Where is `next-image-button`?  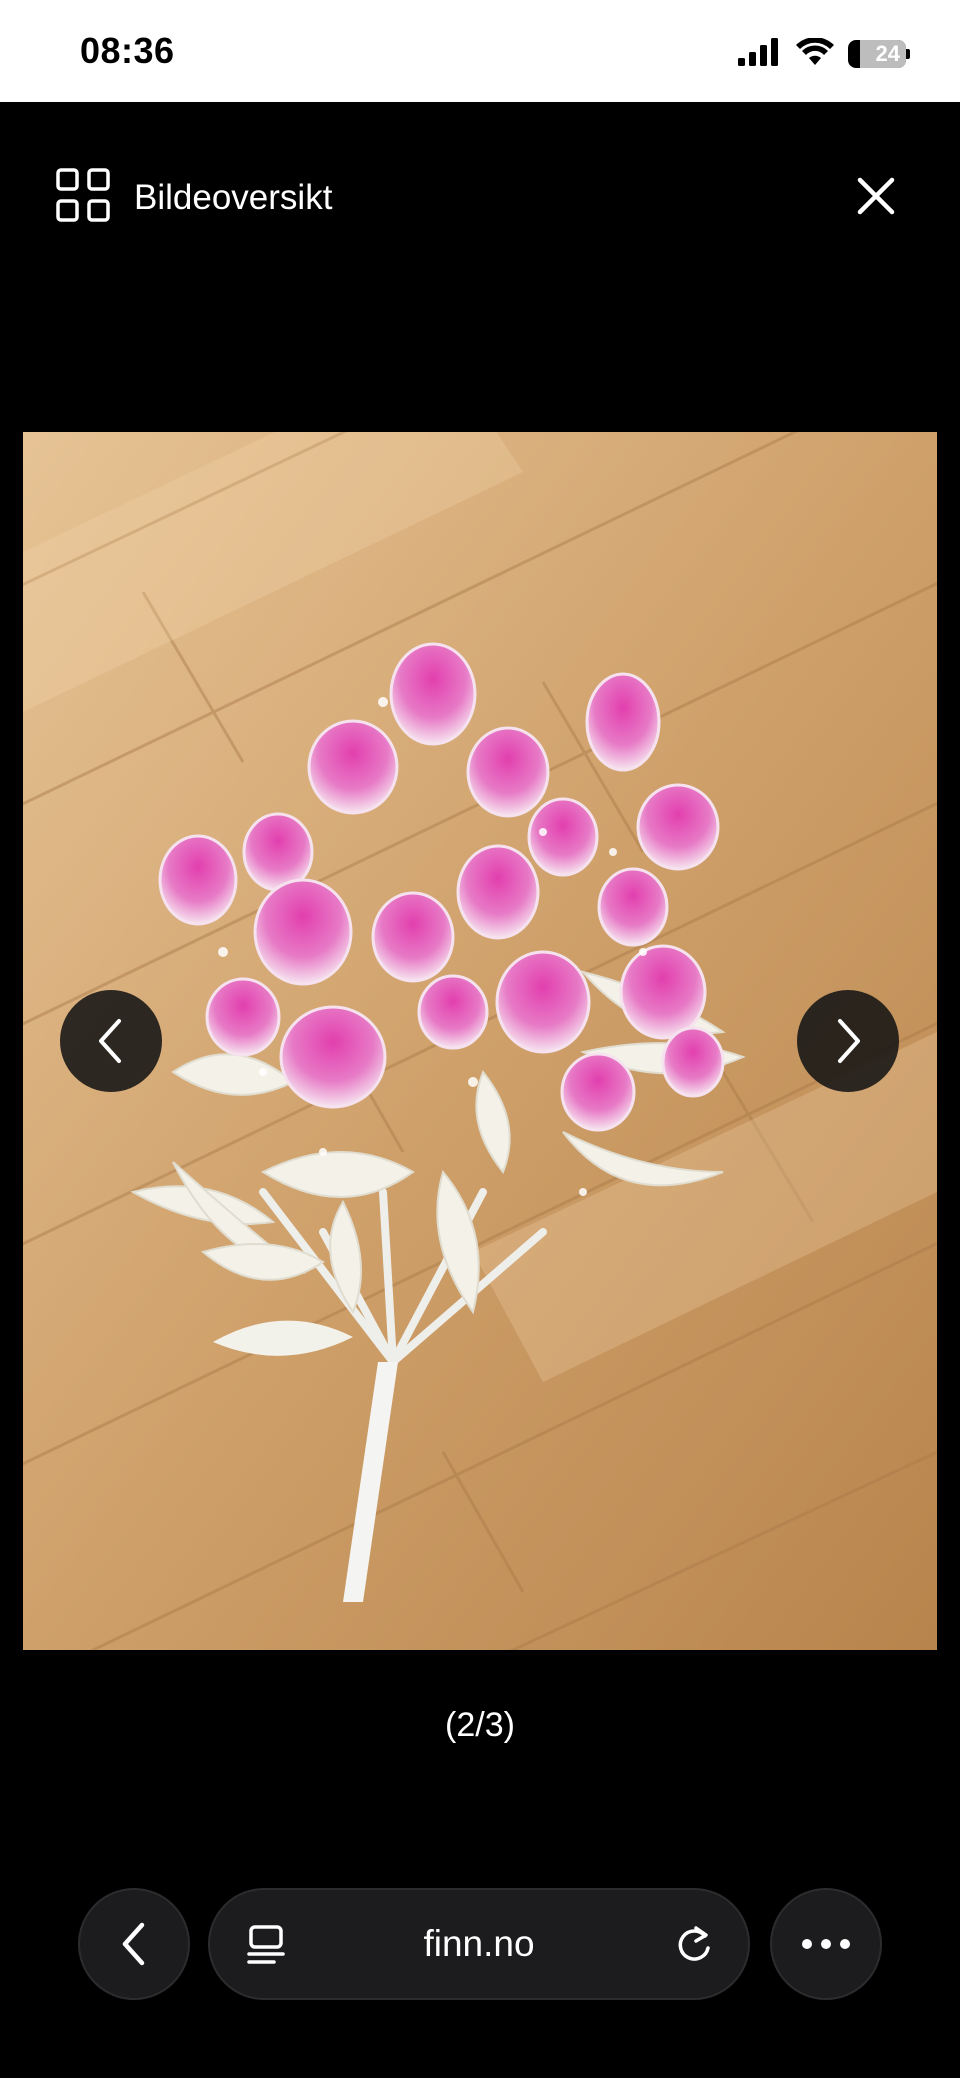
next-image-button is located at coordinates (848, 1041).